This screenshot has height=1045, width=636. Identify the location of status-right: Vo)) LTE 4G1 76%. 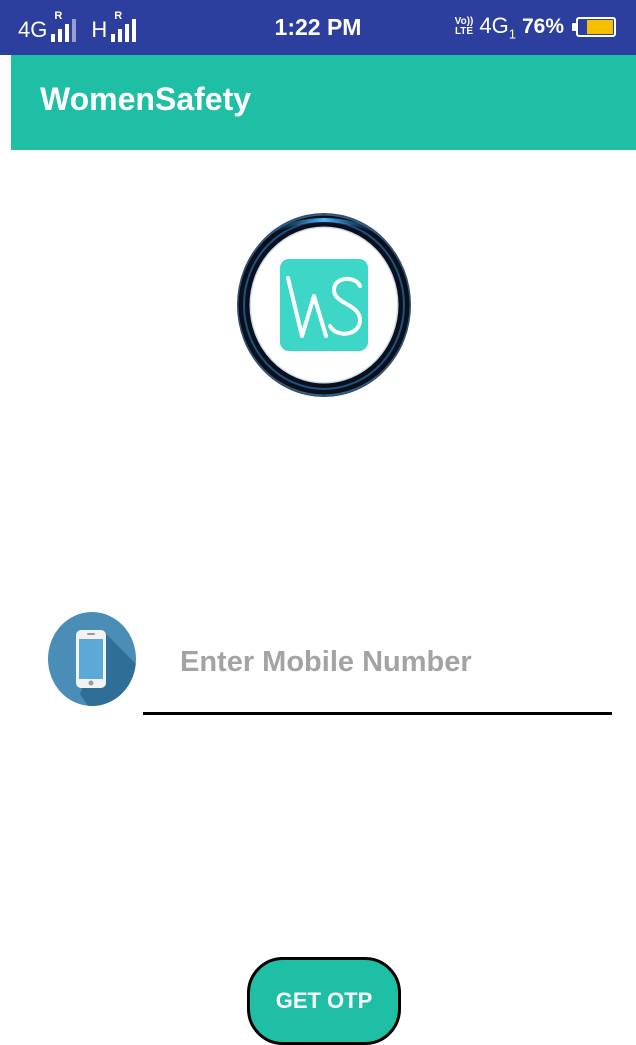
(535, 27).